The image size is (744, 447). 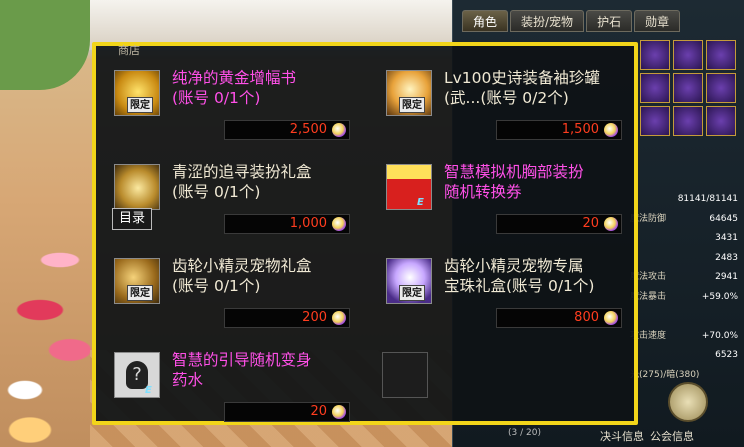 I want to click on item-name: 纯净的黄金增幅书 (账号 0/1个), so click(x=234, y=88).